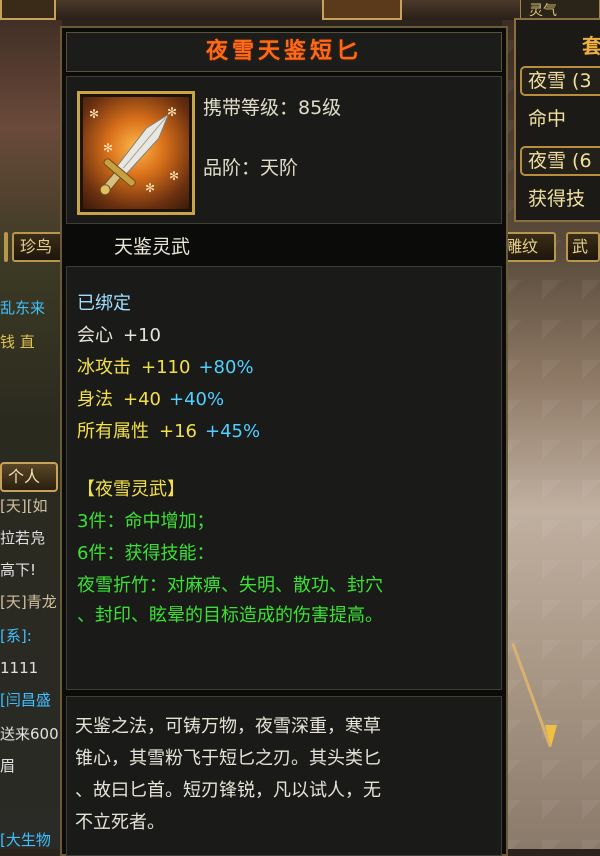 This screenshot has width=600, height=856. Describe the element at coordinates (551, 736) in the screenshot. I see `arrow-tip-decoration` at that location.